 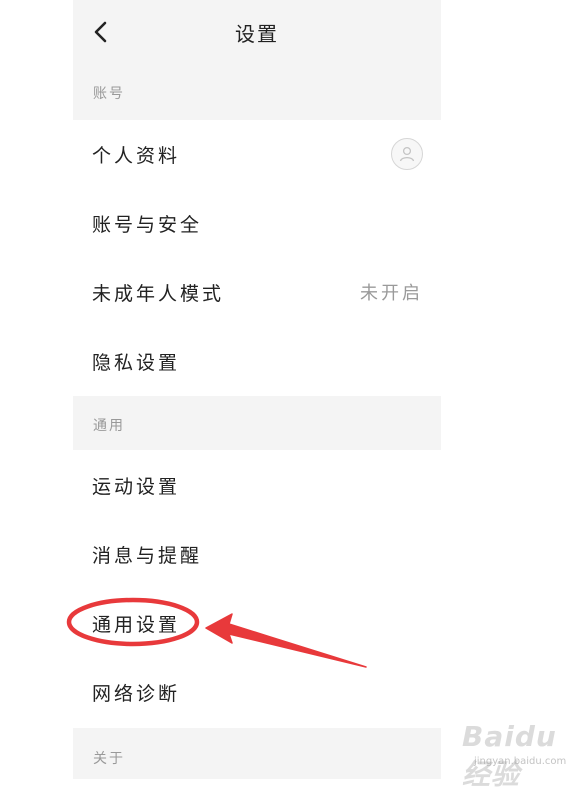 I want to click on page-title: 设置, so click(x=257, y=34).